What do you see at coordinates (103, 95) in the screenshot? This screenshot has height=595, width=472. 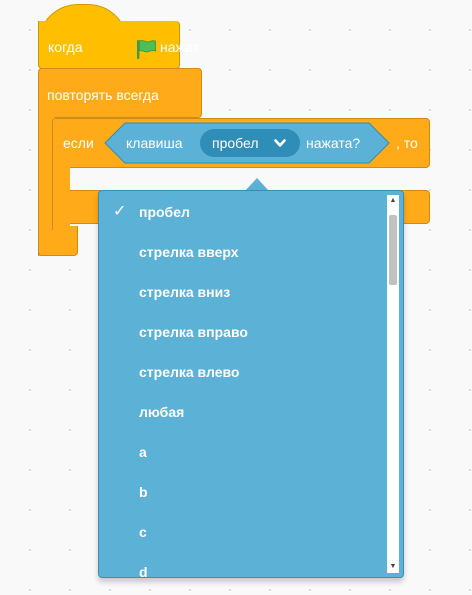 I see `forever-label: повторять всегда` at bounding box center [103, 95].